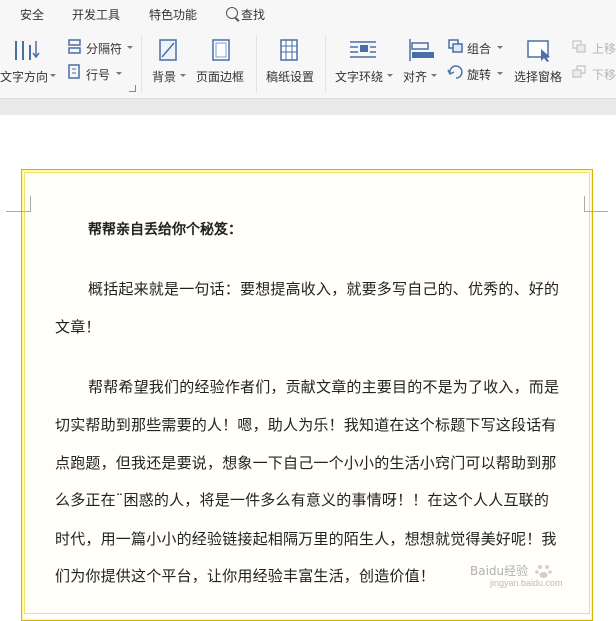  I want to click on line-number-label: 行号, so click(98, 75).